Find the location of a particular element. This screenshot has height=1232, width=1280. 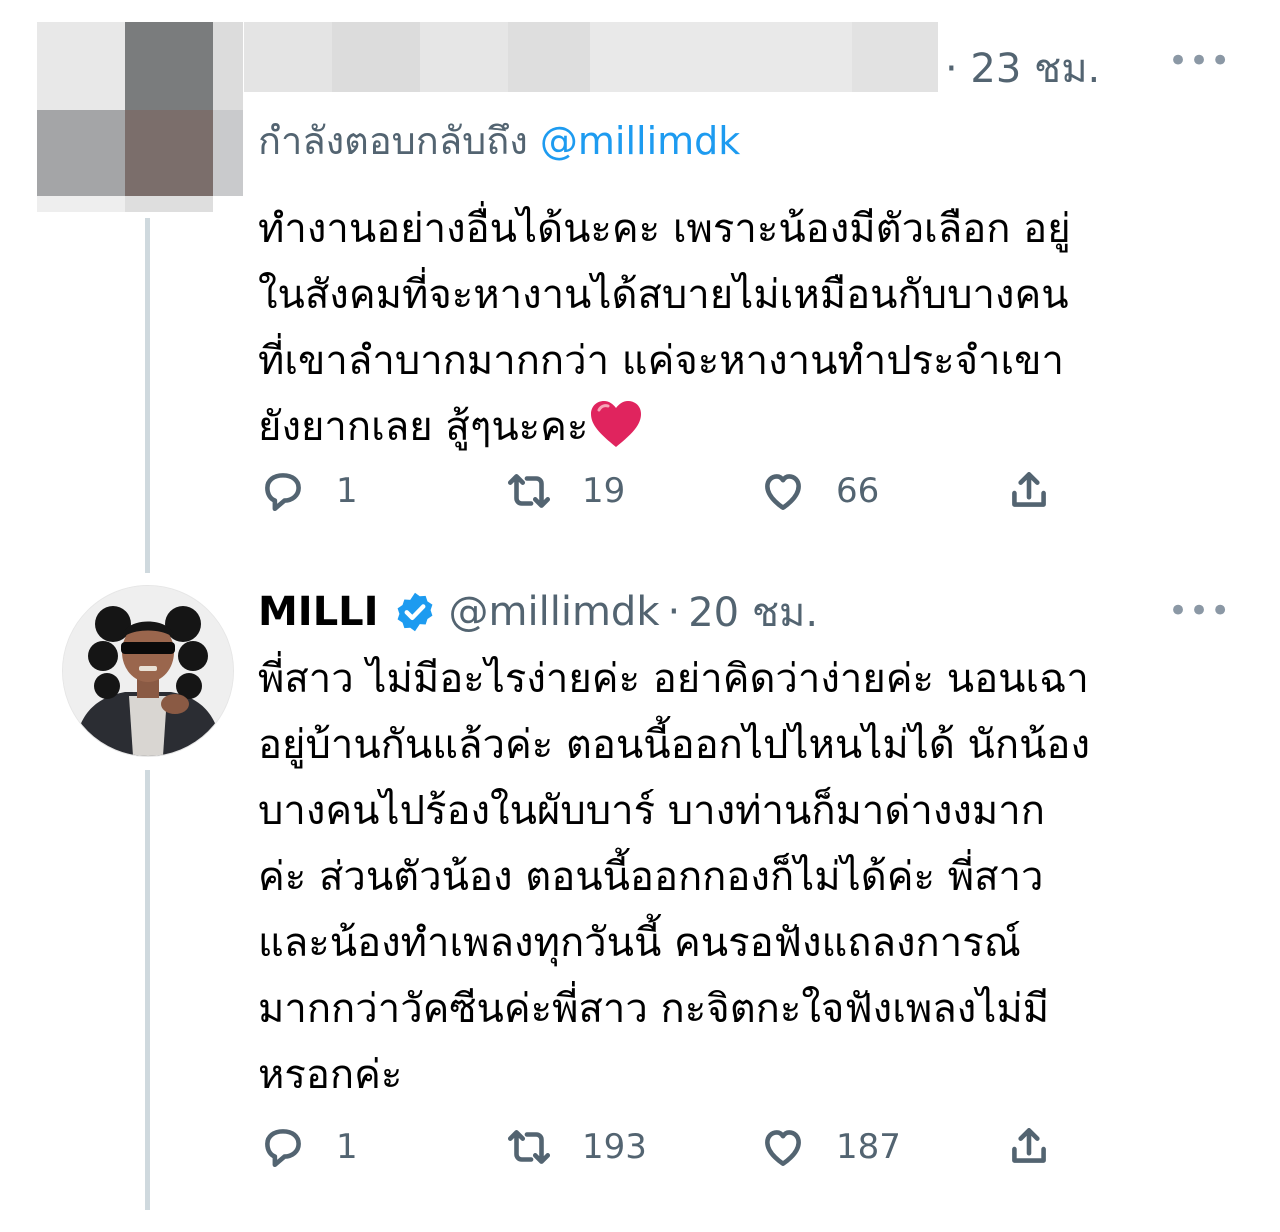

verified-badge-icon is located at coordinates (414, 612).